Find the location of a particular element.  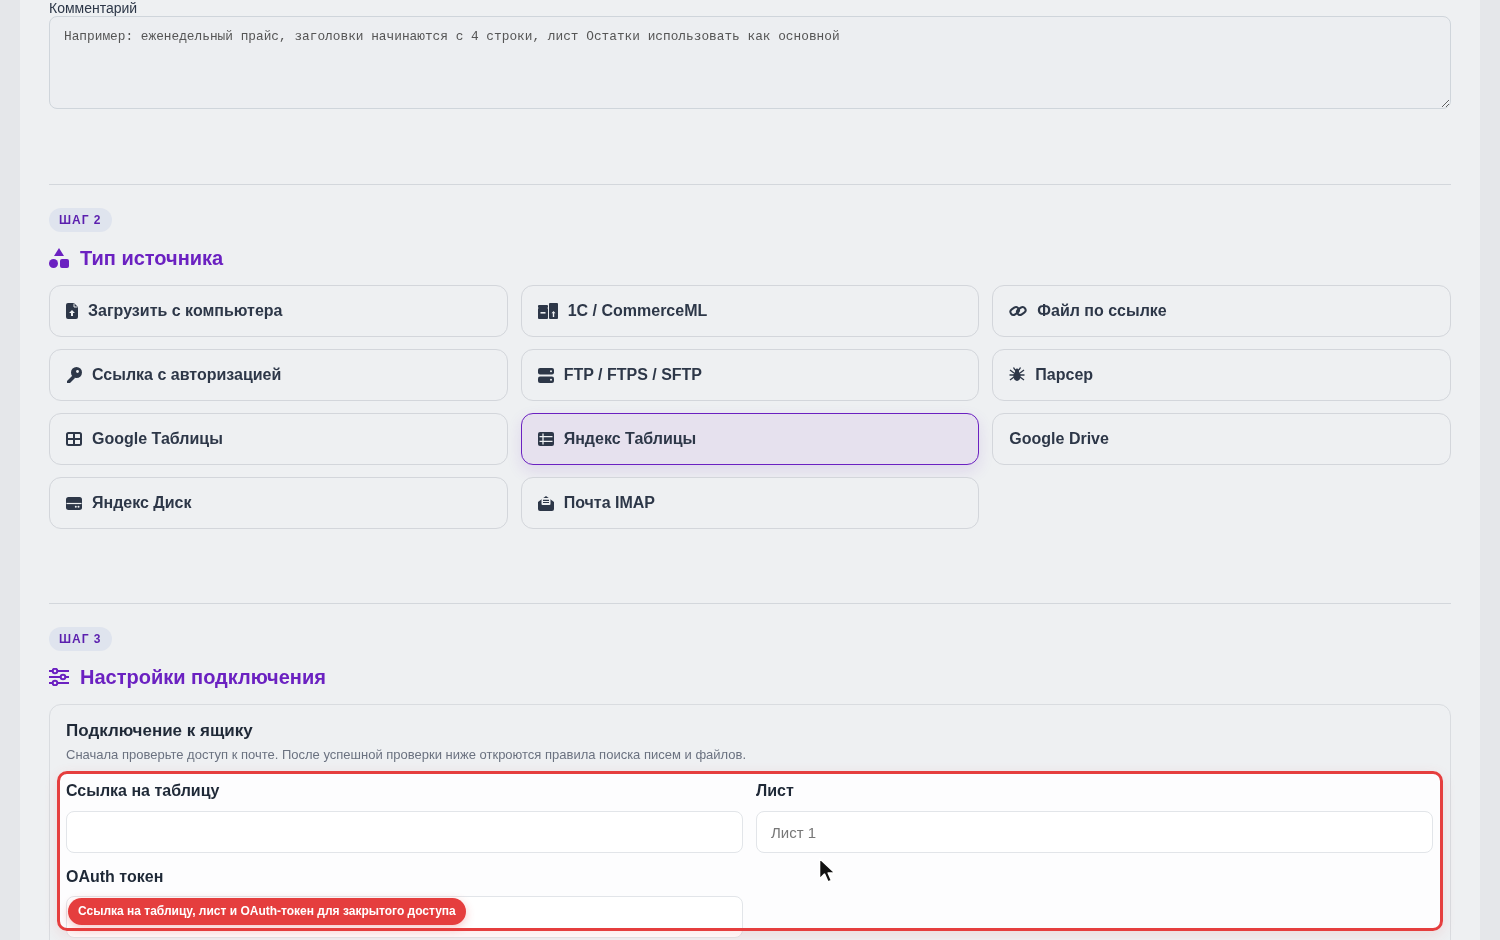

panel-title: Подключение к ящику is located at coordinates (159, 731).